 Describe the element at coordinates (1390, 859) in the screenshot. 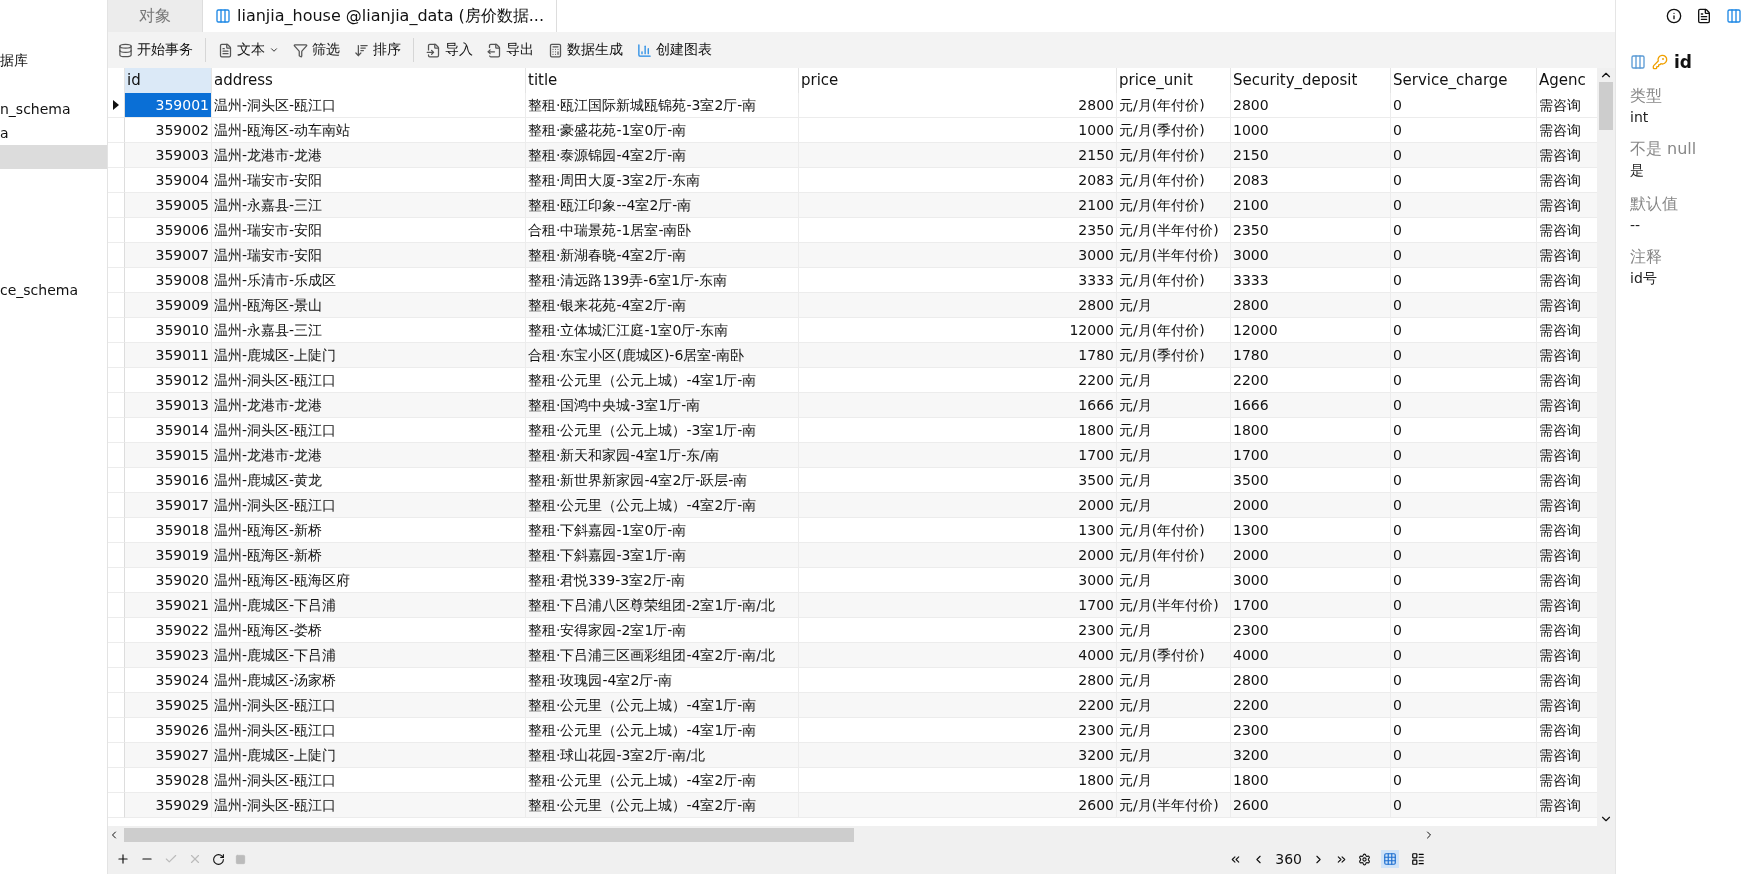

I see `grid-view-button` at that location.